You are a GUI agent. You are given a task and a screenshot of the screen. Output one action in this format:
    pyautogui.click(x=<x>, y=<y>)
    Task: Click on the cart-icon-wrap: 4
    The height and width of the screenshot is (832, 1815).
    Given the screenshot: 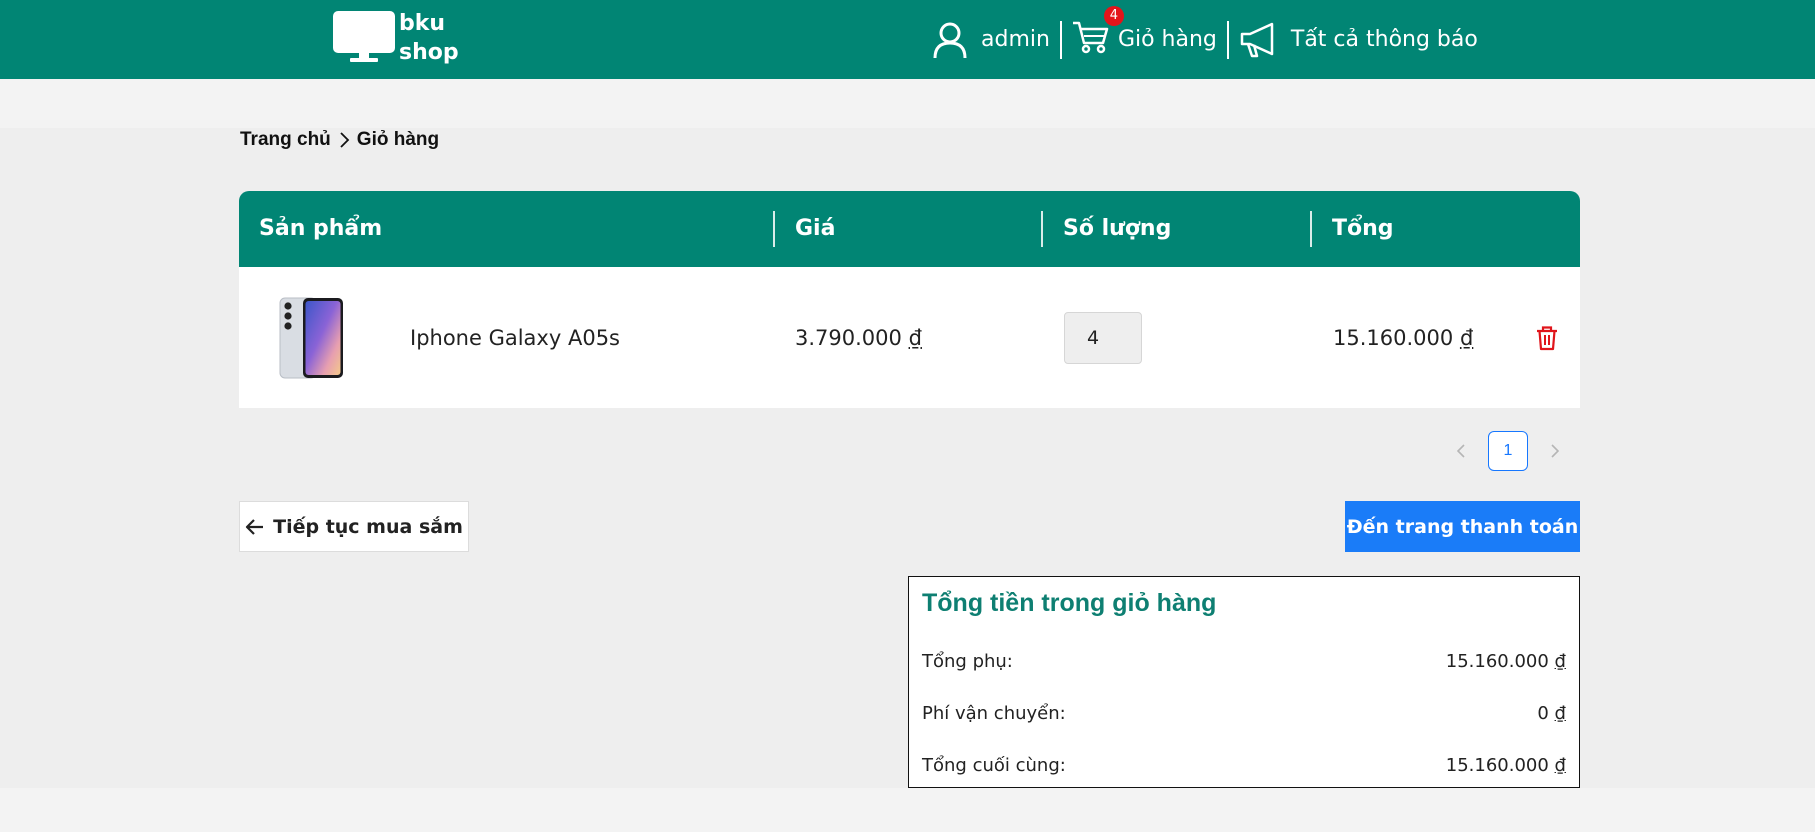 What is the action you would take?
    pyautogui.click(x=1098, y=32)
    